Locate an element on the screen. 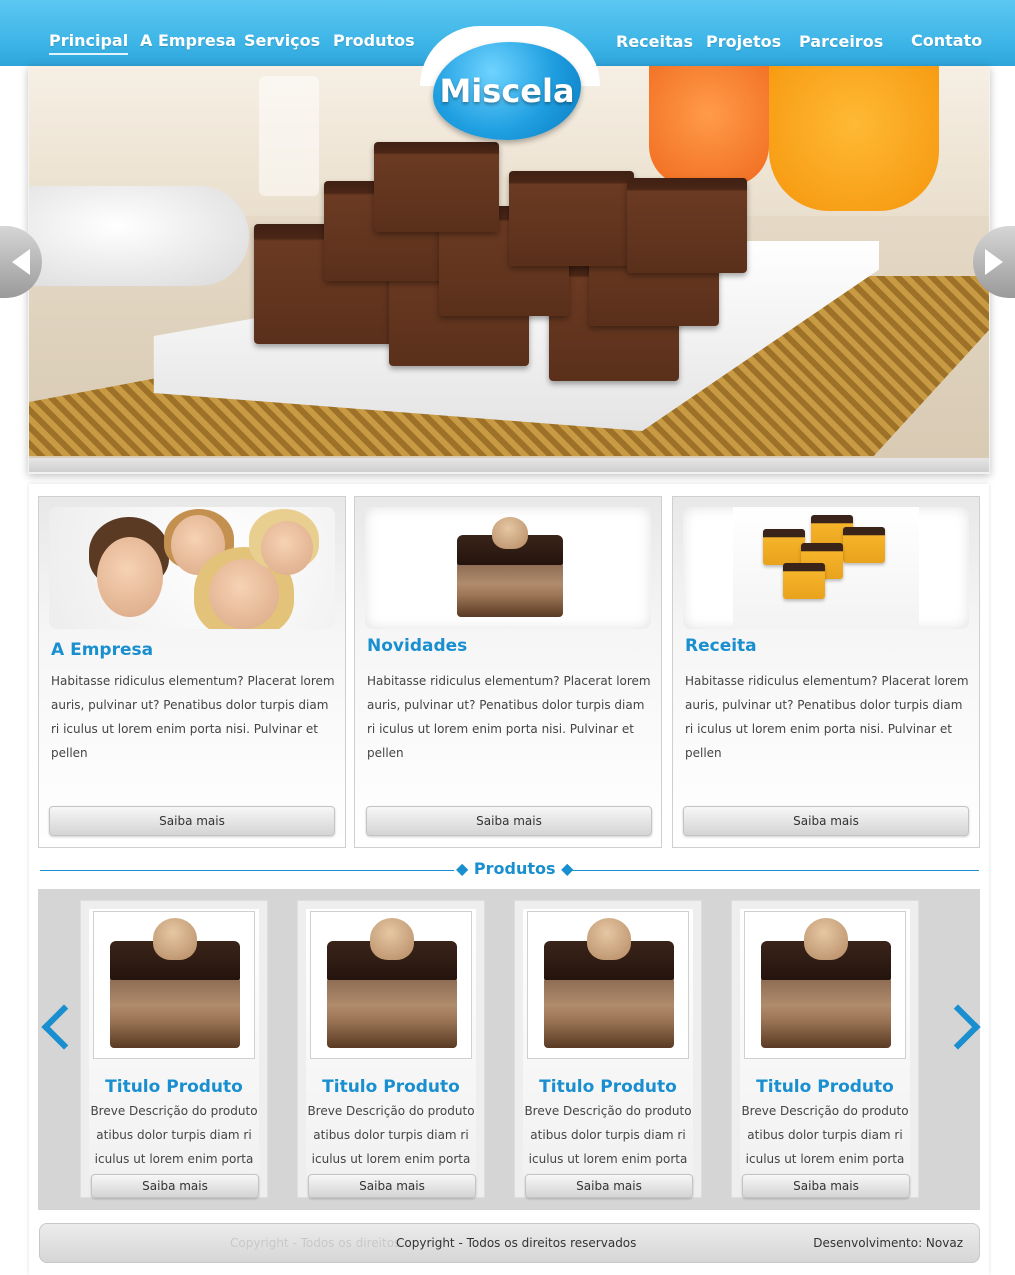  nav-a-empresa: A Empresa is located at coordinates (188, 40).